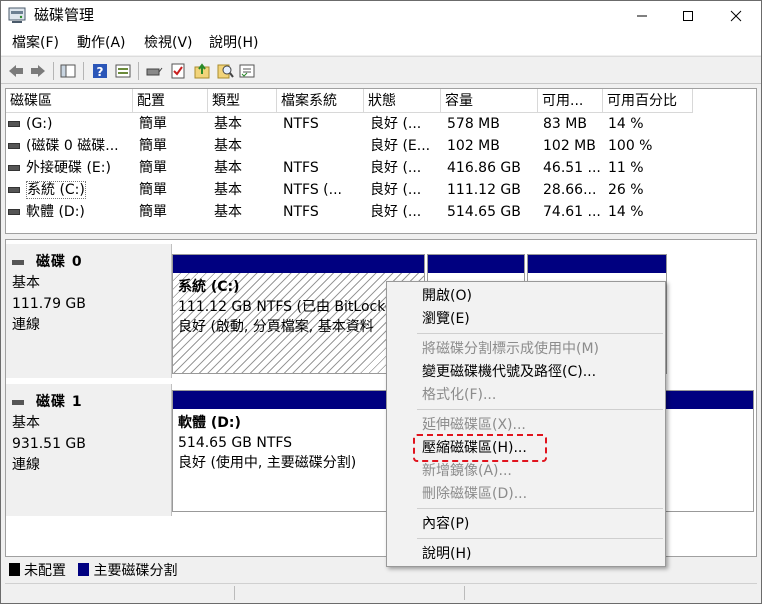  What do you see at coordinates (84, 569) in the screenshot?
I see `primary-partition-swatch` at bounding box center [84, 569].